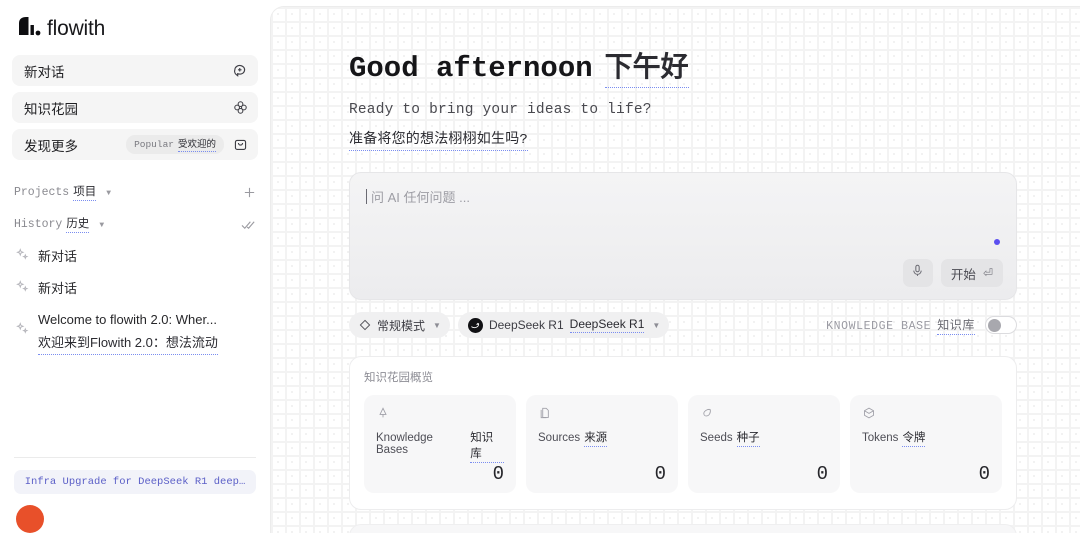  I want to click on greeting-en: Good afternoon, so click(471, 68).